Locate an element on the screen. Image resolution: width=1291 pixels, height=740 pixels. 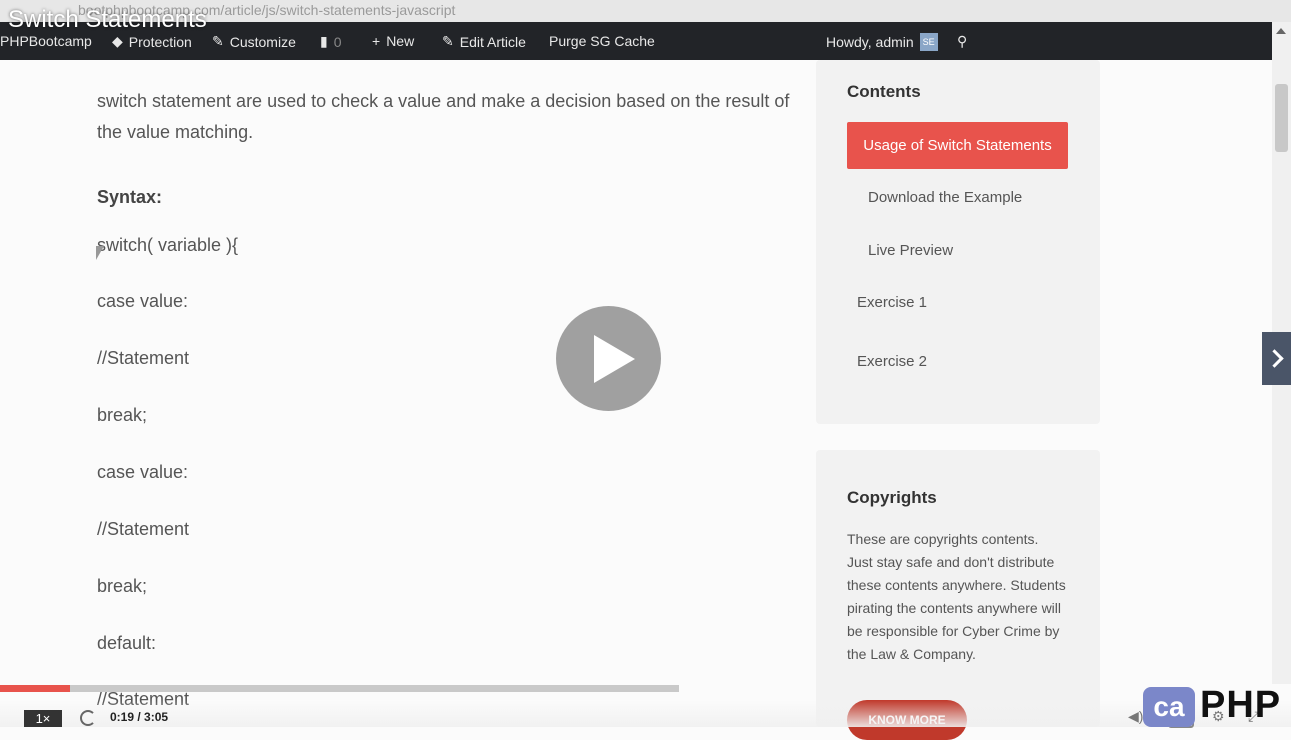
replay-icon is located at coordinates (88, 718).